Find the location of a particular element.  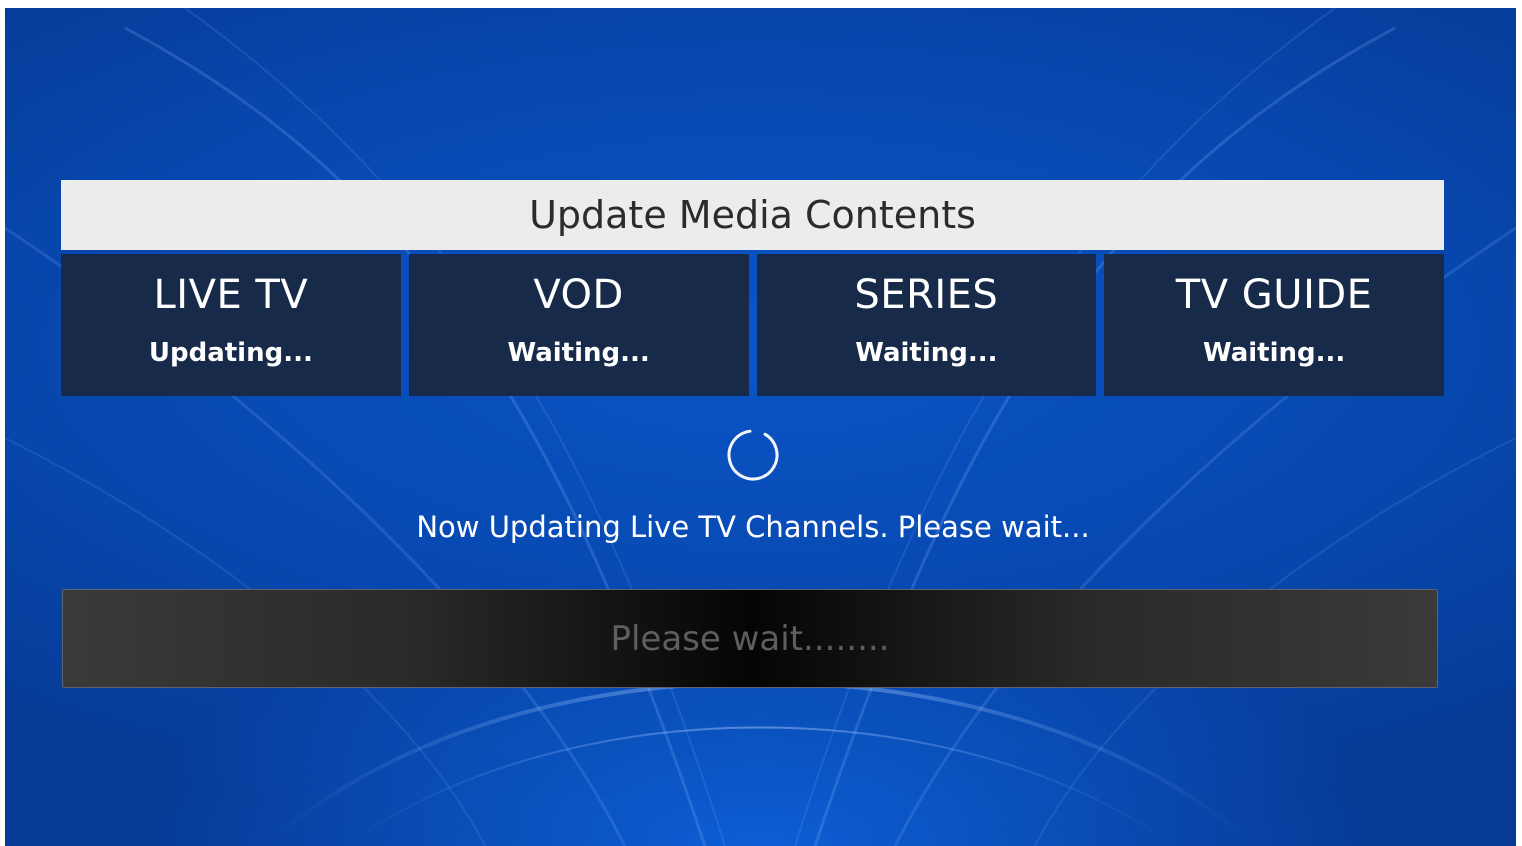

tile-title: LIVE TV is located at coordinates (231, 295).